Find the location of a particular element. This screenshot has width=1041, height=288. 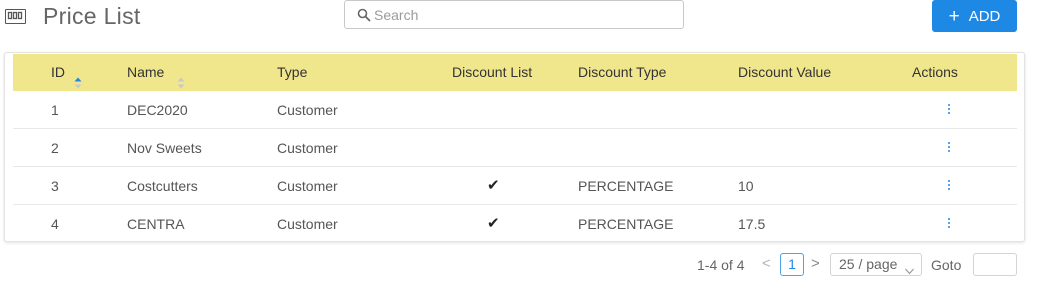

cell-id: 2 is located at coordinates (55, 148).